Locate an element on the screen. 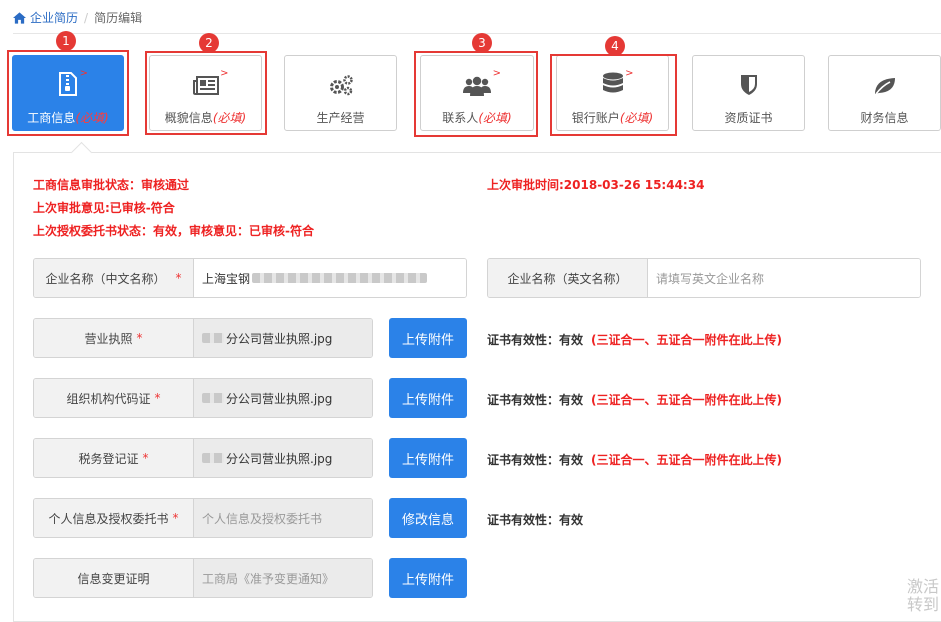 Image resolution: width=941 pixels, height=622 pixels. change-certificate-label-cell: 信息变更证明 is located at coordinates (114, 578).